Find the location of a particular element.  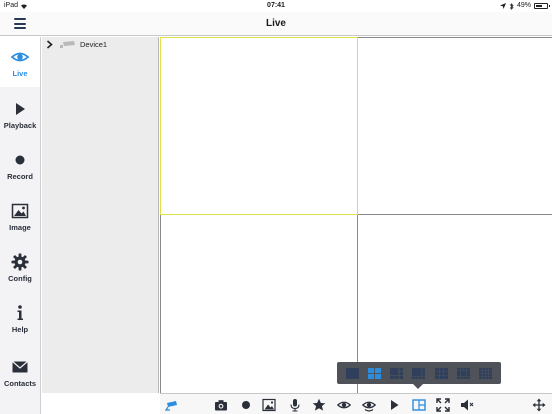

sidebar-item-config: Config is located at coordinates (20, 267).